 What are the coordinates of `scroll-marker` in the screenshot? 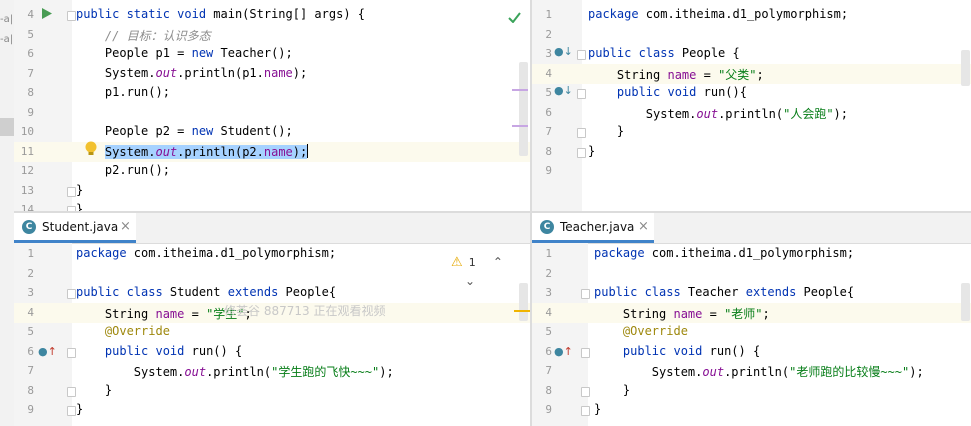 It's located at (520, 126).